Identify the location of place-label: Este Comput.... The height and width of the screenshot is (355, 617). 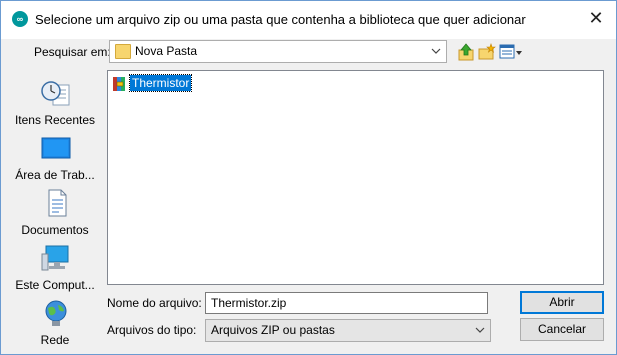
(55, 285).